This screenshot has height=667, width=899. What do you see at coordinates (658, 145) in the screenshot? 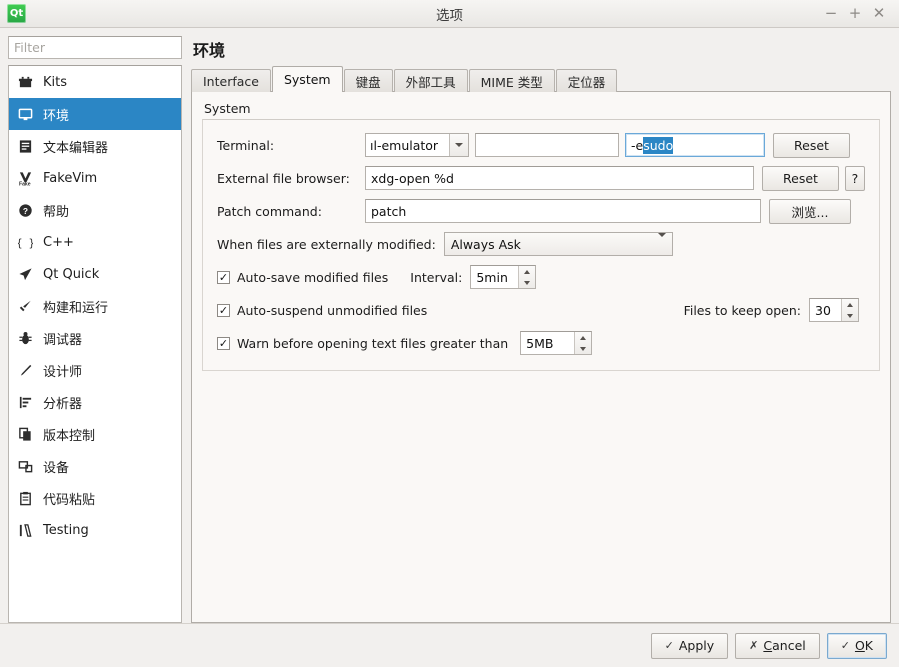
I see `terminal-exec-selected-text: sudo` at bounding box center [658, 145].